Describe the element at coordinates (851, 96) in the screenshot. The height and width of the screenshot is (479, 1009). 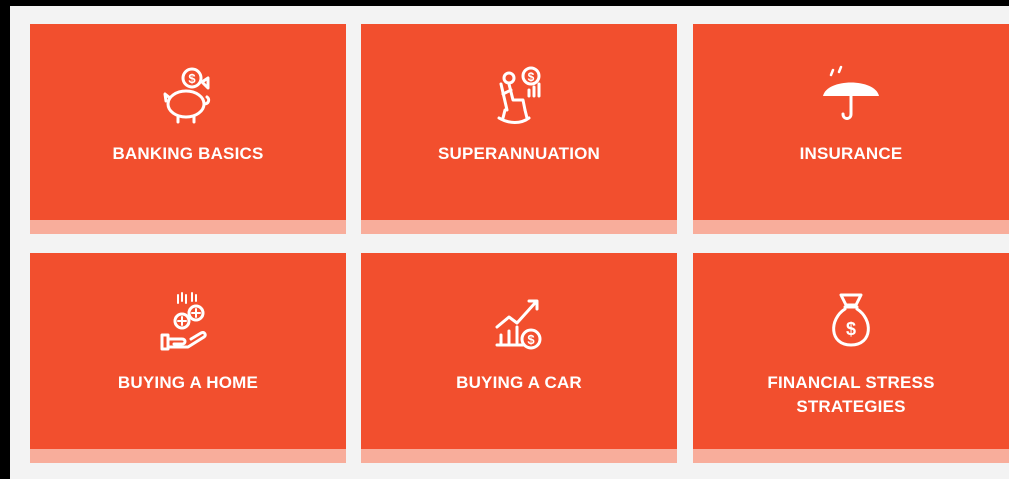
I see `umbrella-icon` at that location.